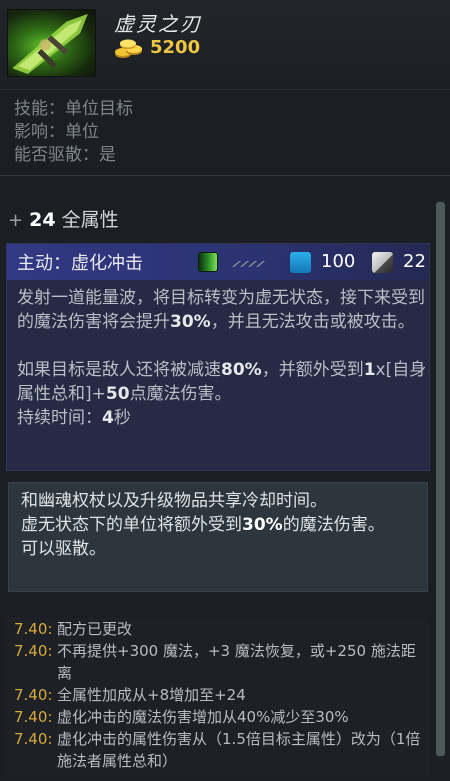  Describe the element at coordinates (369, 370) in the screenshot. I see `desc-highlight: 1` at that location.